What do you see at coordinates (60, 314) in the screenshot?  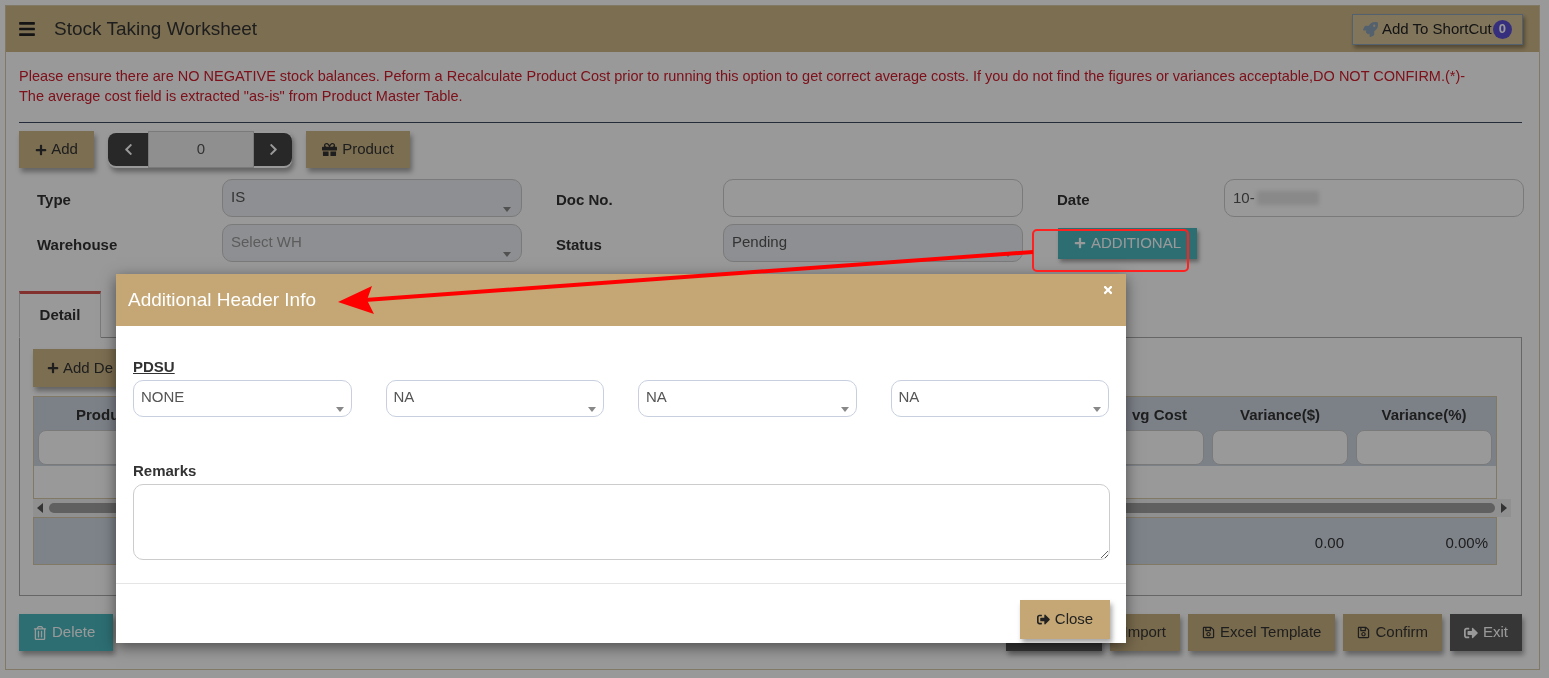 I see `tab: Detail` at bounding box center [60, 314].